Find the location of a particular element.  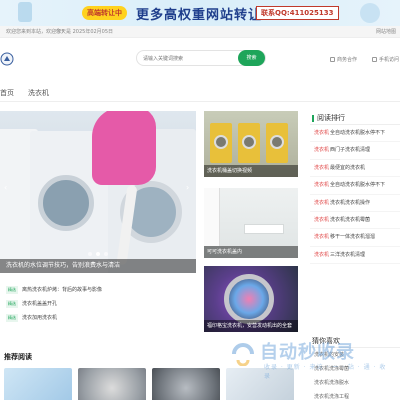

phone-icon is located at coordinates (374, 59).